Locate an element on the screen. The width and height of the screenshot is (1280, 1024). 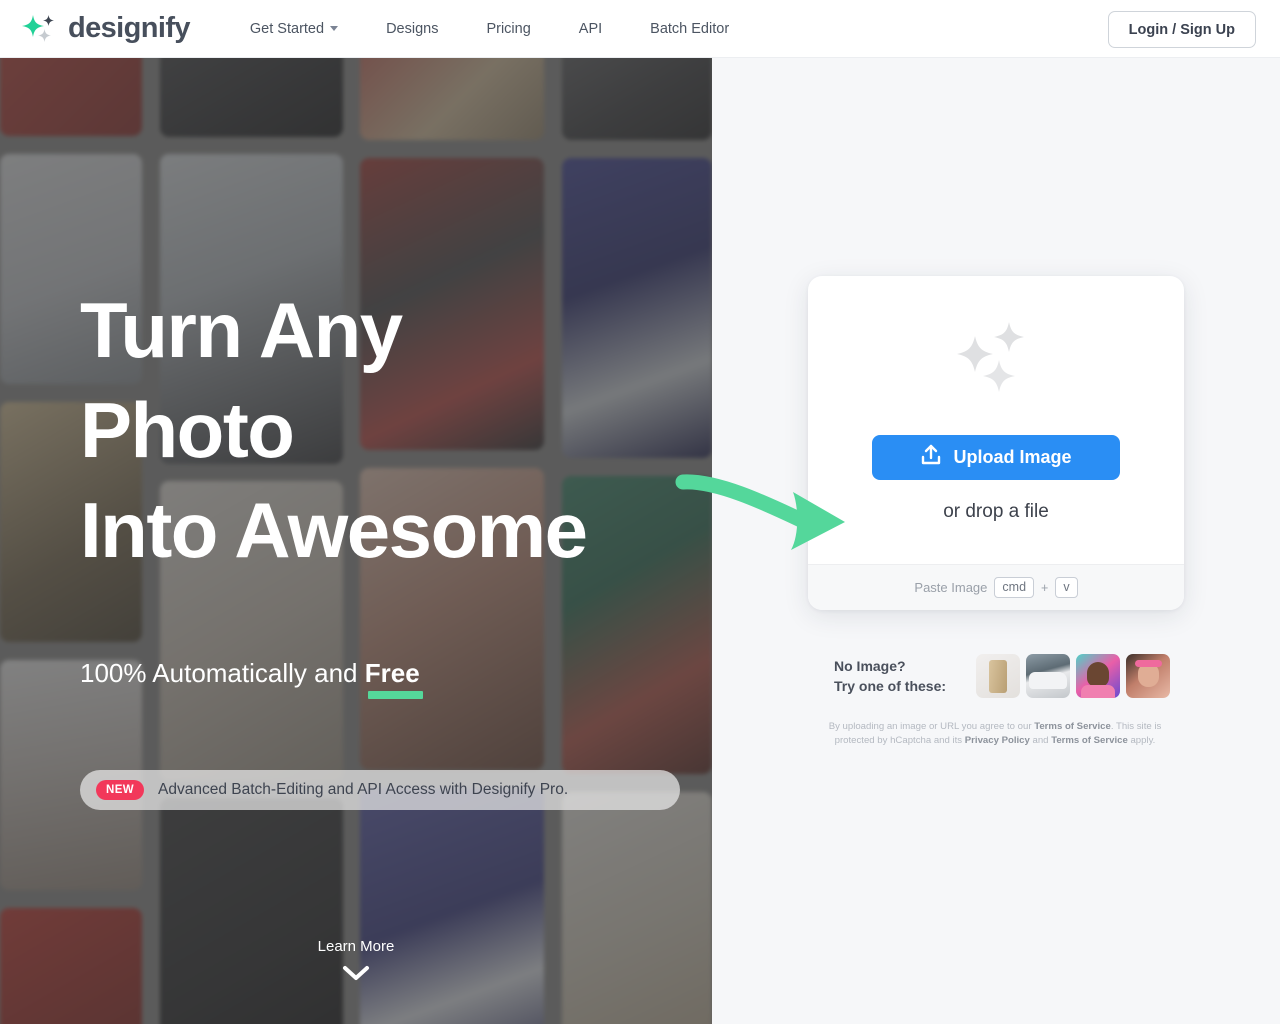
highlight-underline is located at coordinates (395, 695).